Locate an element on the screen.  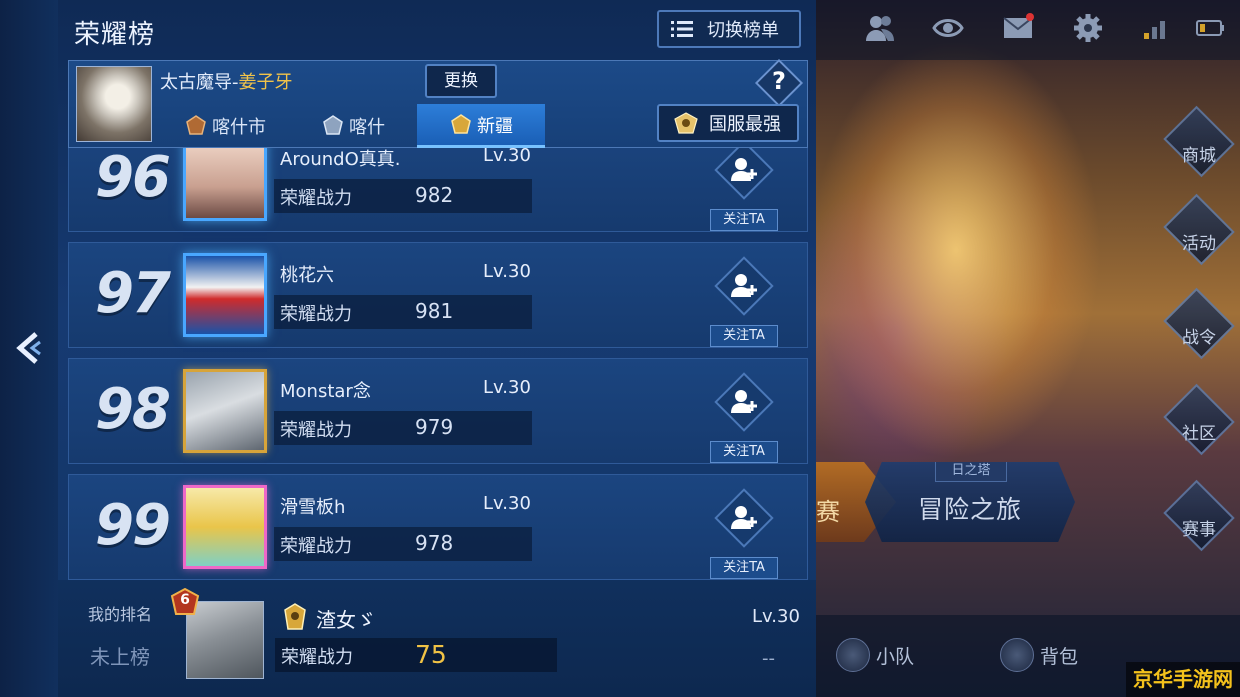
bronze-emblem-icon is located at coordinates (196, 125).